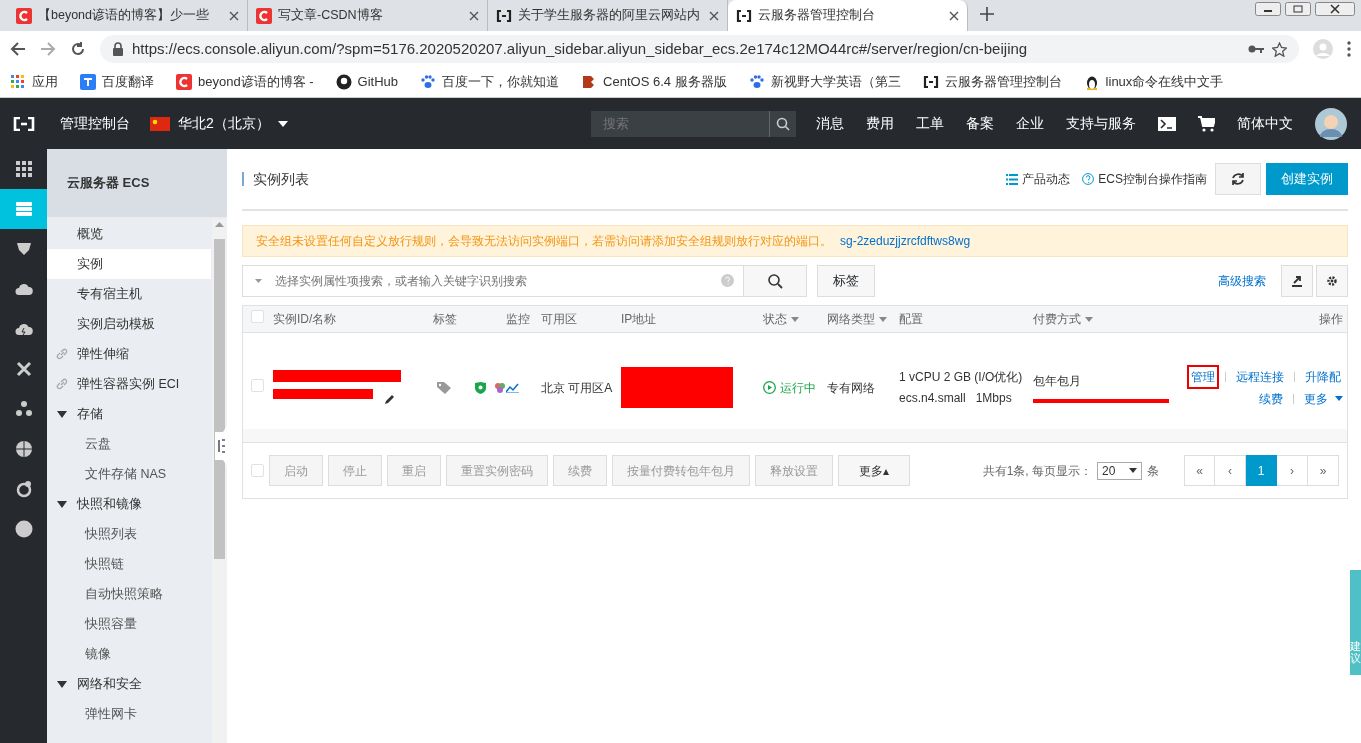  I want to click on refresh-button, so click(1238, 179).